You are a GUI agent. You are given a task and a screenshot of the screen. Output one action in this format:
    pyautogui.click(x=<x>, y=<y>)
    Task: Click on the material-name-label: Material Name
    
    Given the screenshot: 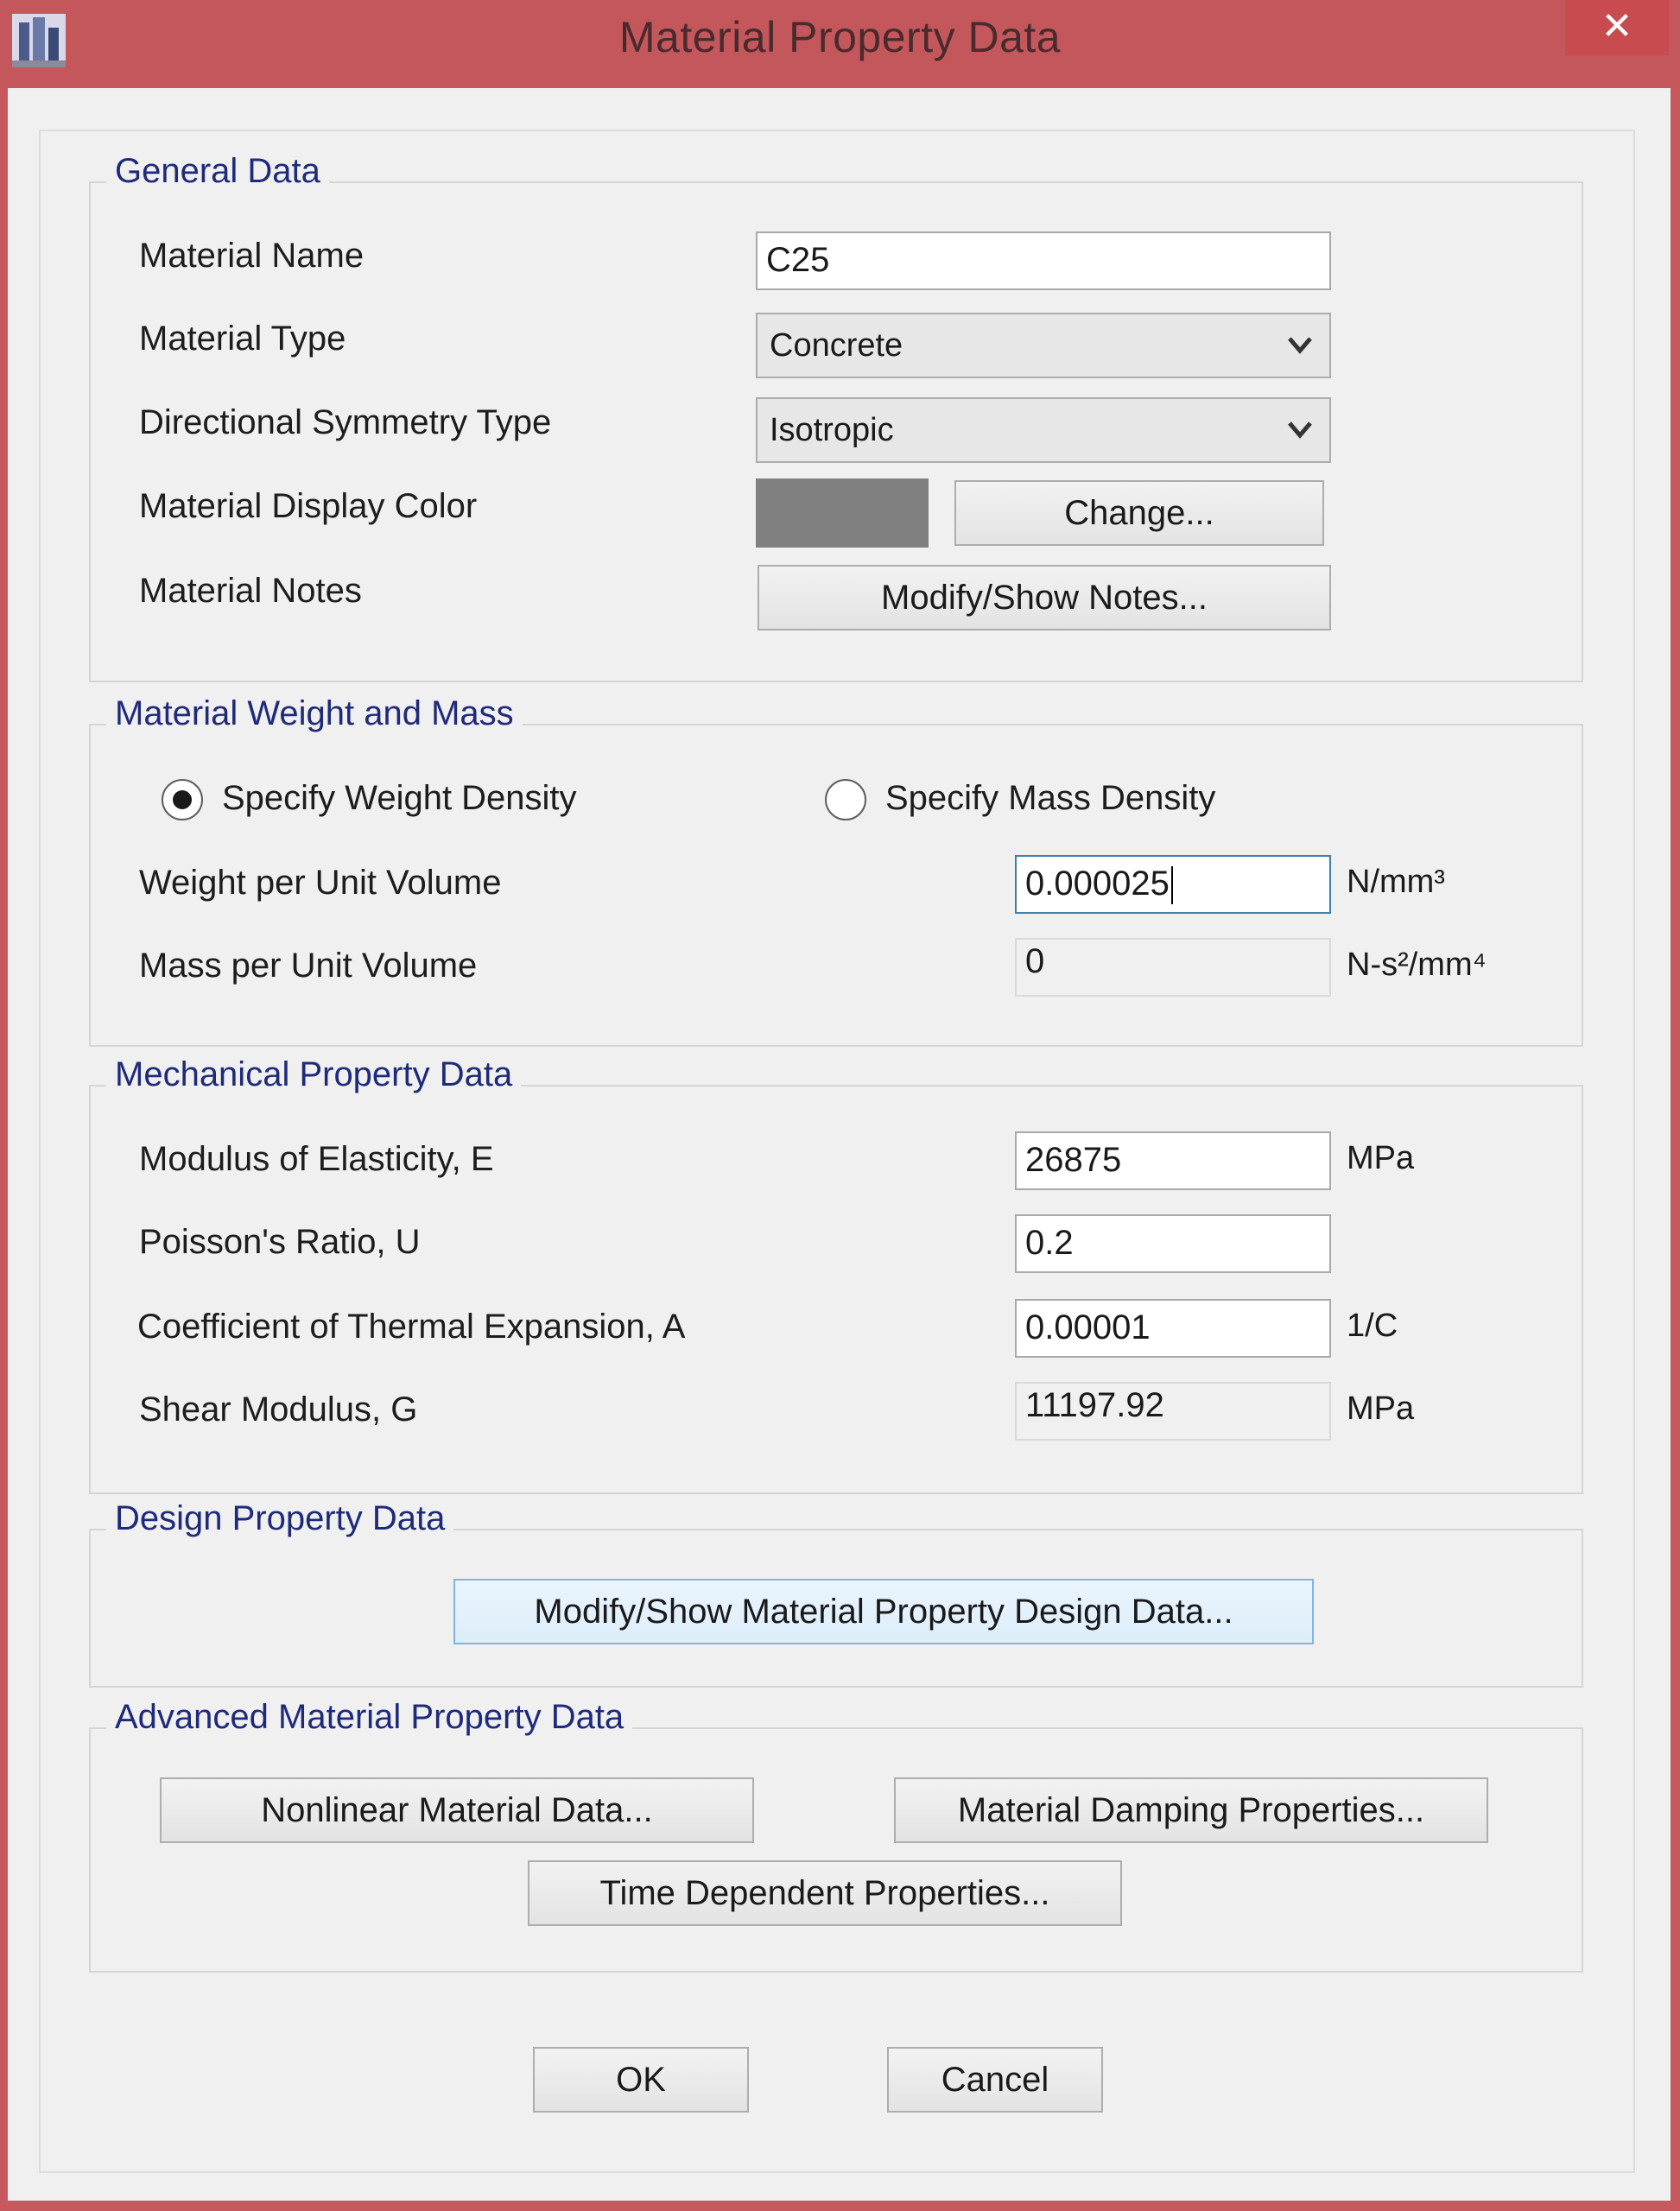 What is the action you would take?
    pyautogui.click(x=252, y=256)
    